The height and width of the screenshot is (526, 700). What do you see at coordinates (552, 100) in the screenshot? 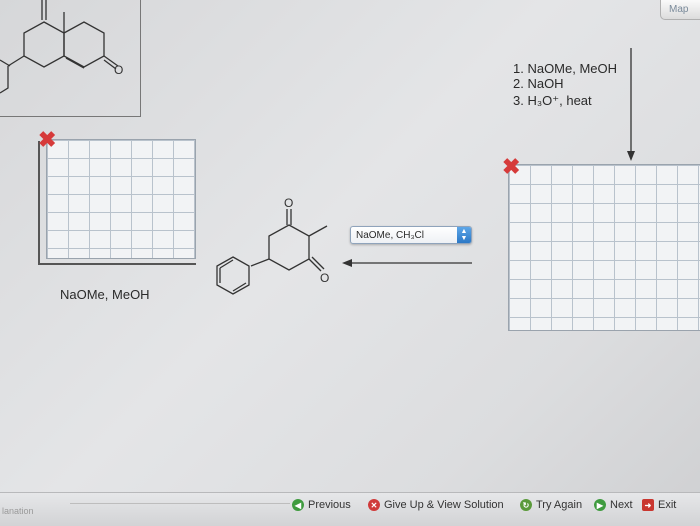
I see `reagent-step-3: 3. H₃O⁺, heat` at bounding box center [552, 100].